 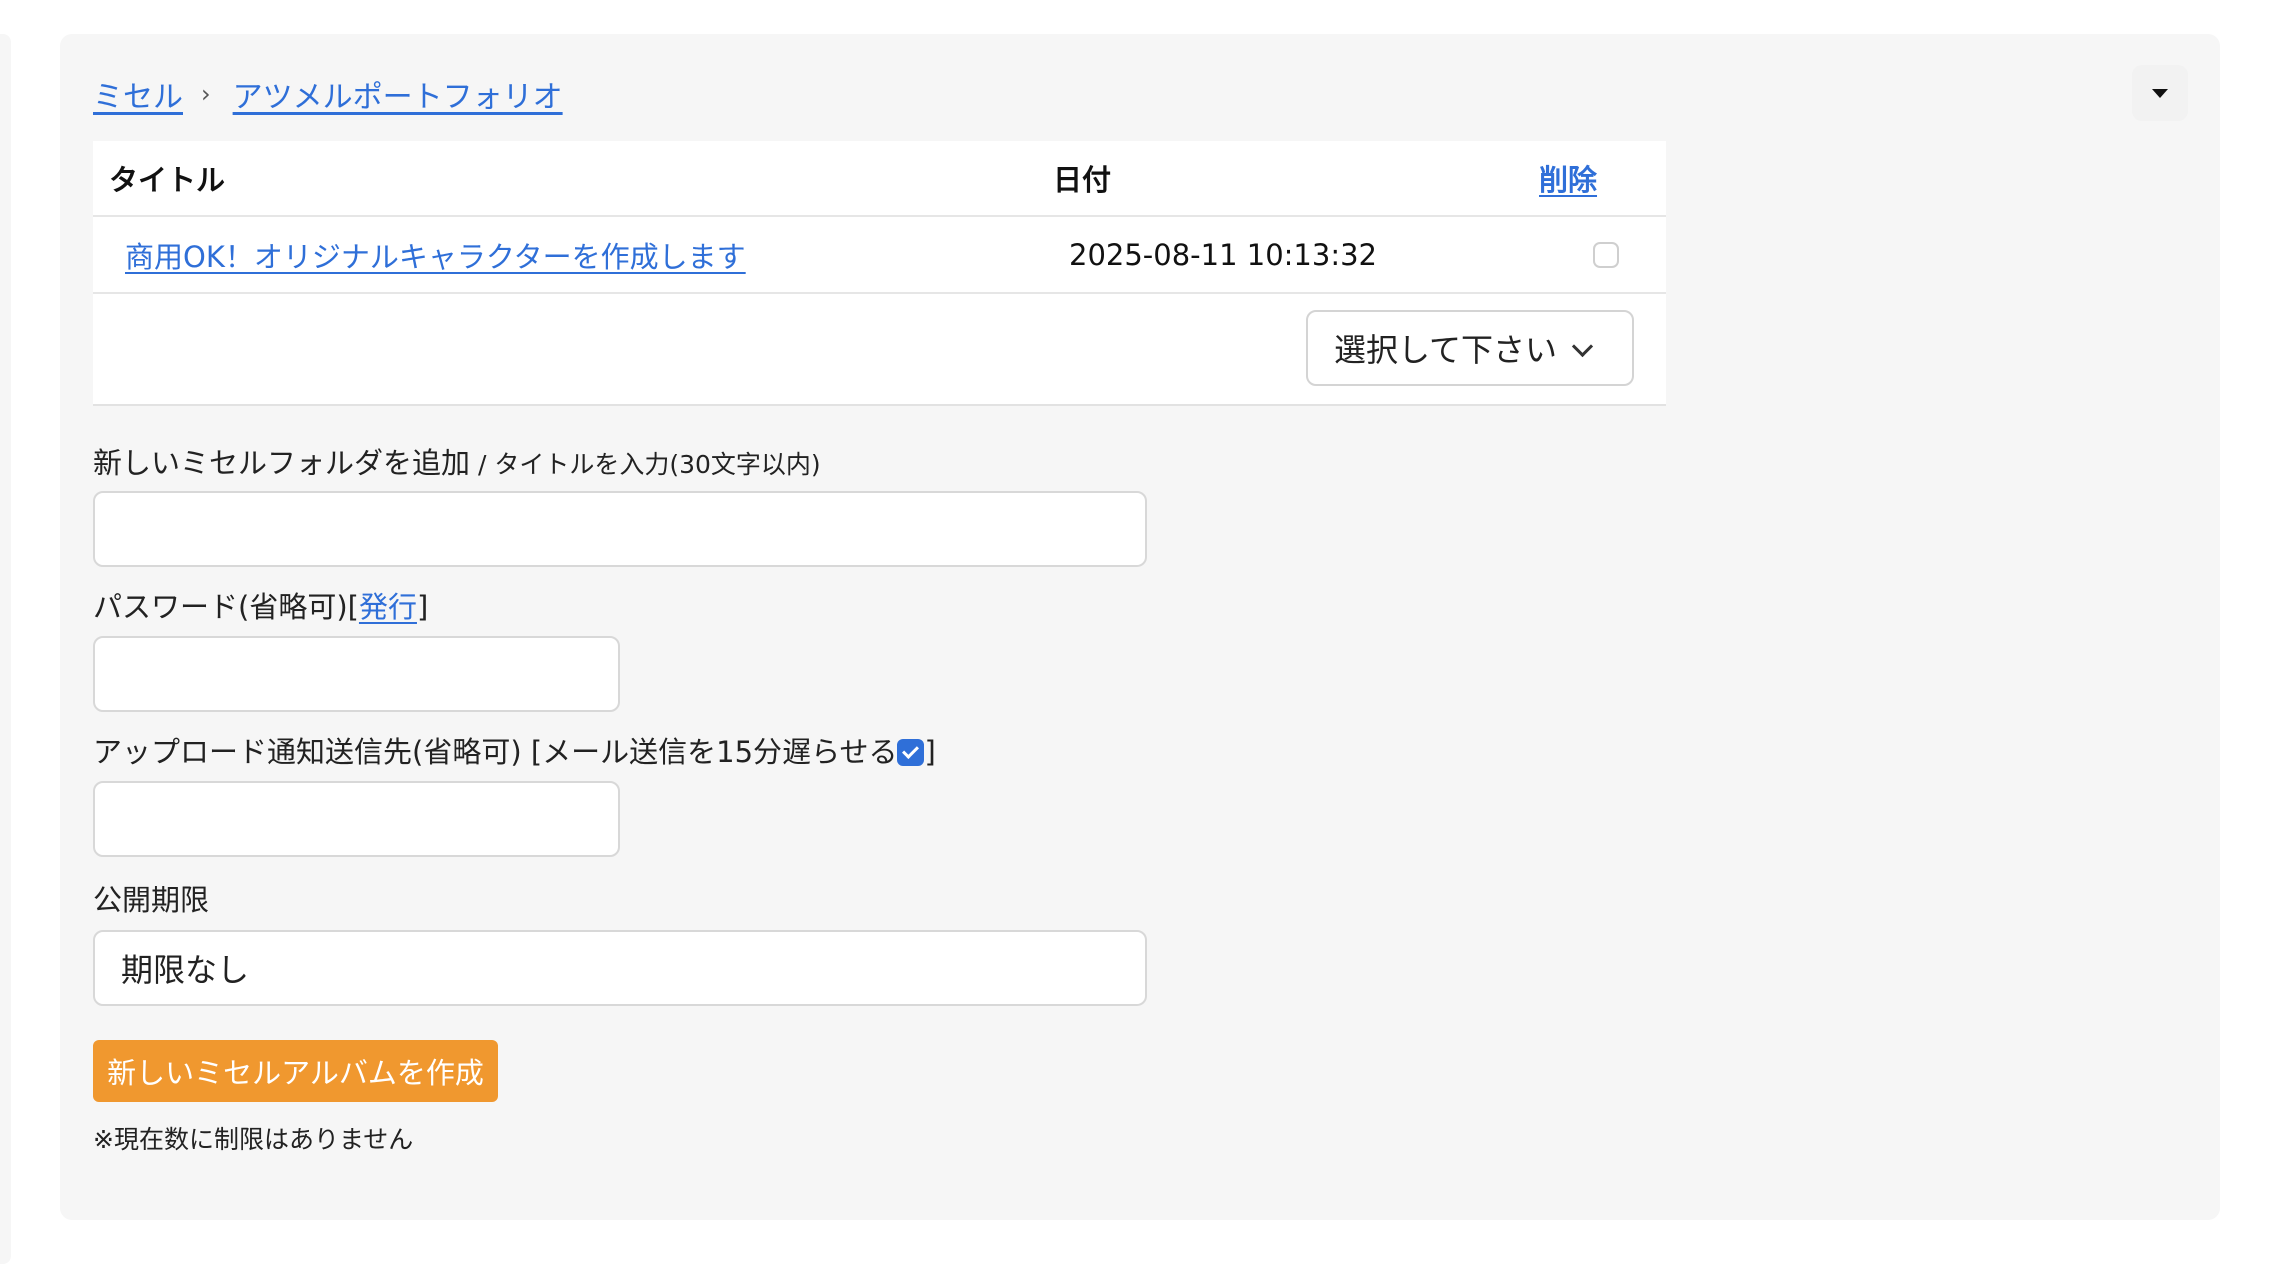 What do you see at coordinates (356, 819) in the screenshot?
I see `notify-email-input` at bounding box center [356, 819].